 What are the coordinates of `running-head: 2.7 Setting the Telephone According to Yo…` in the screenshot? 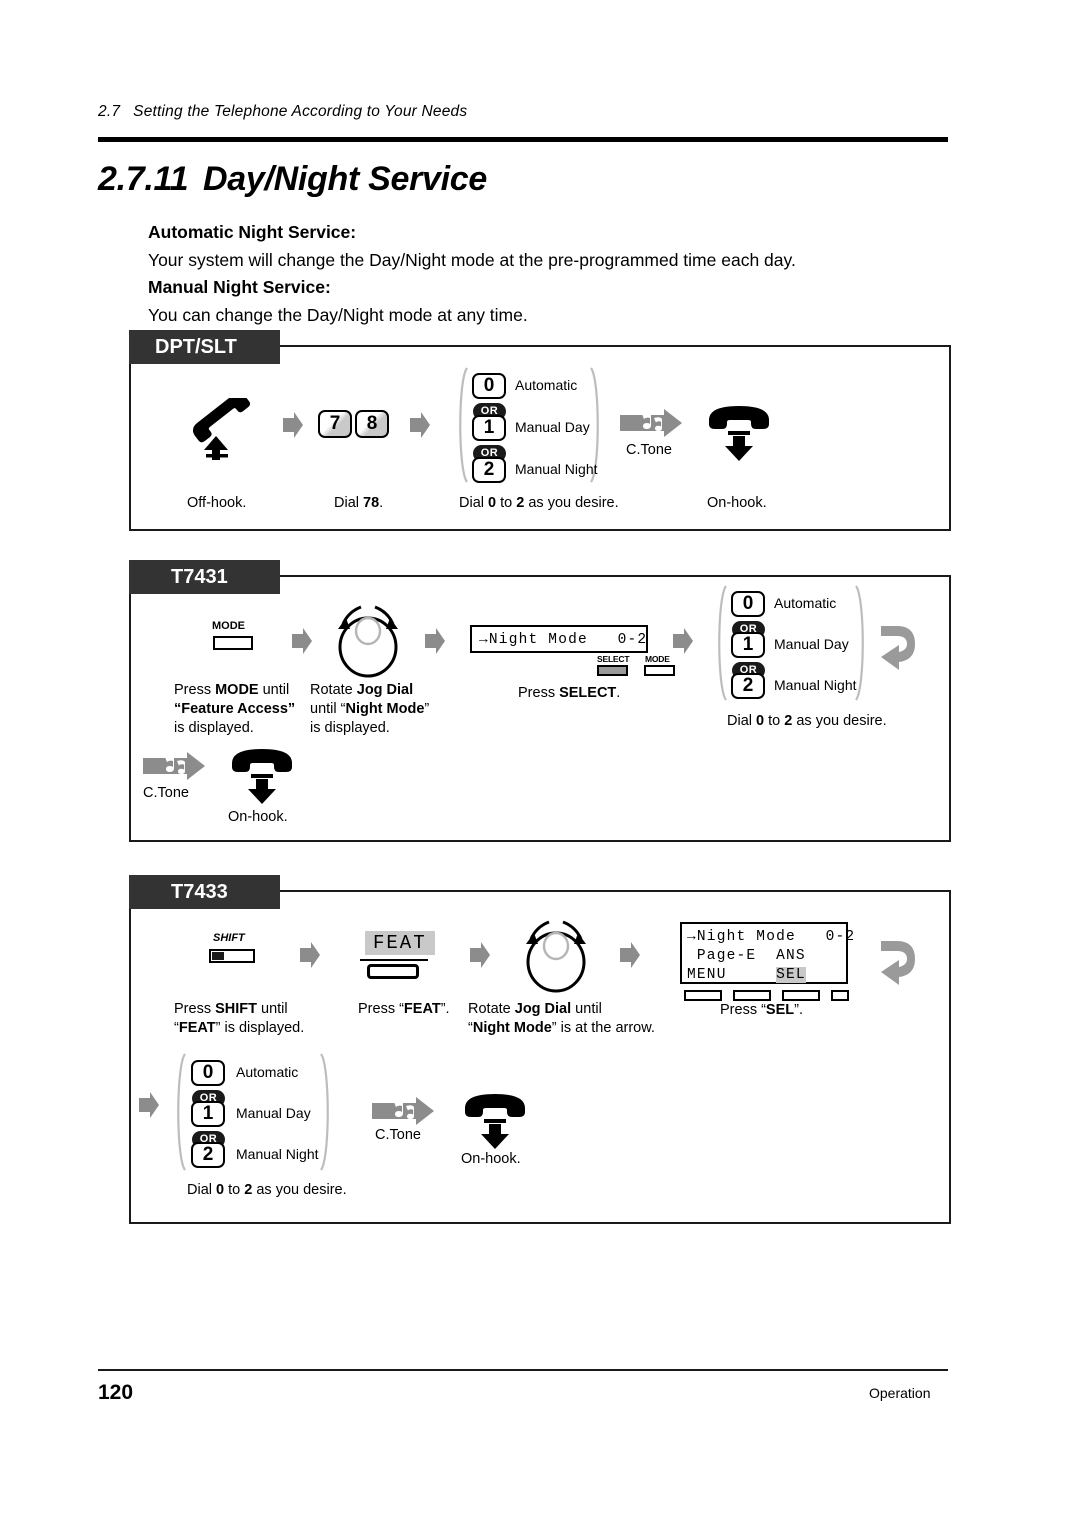 It's located at (282, 112).